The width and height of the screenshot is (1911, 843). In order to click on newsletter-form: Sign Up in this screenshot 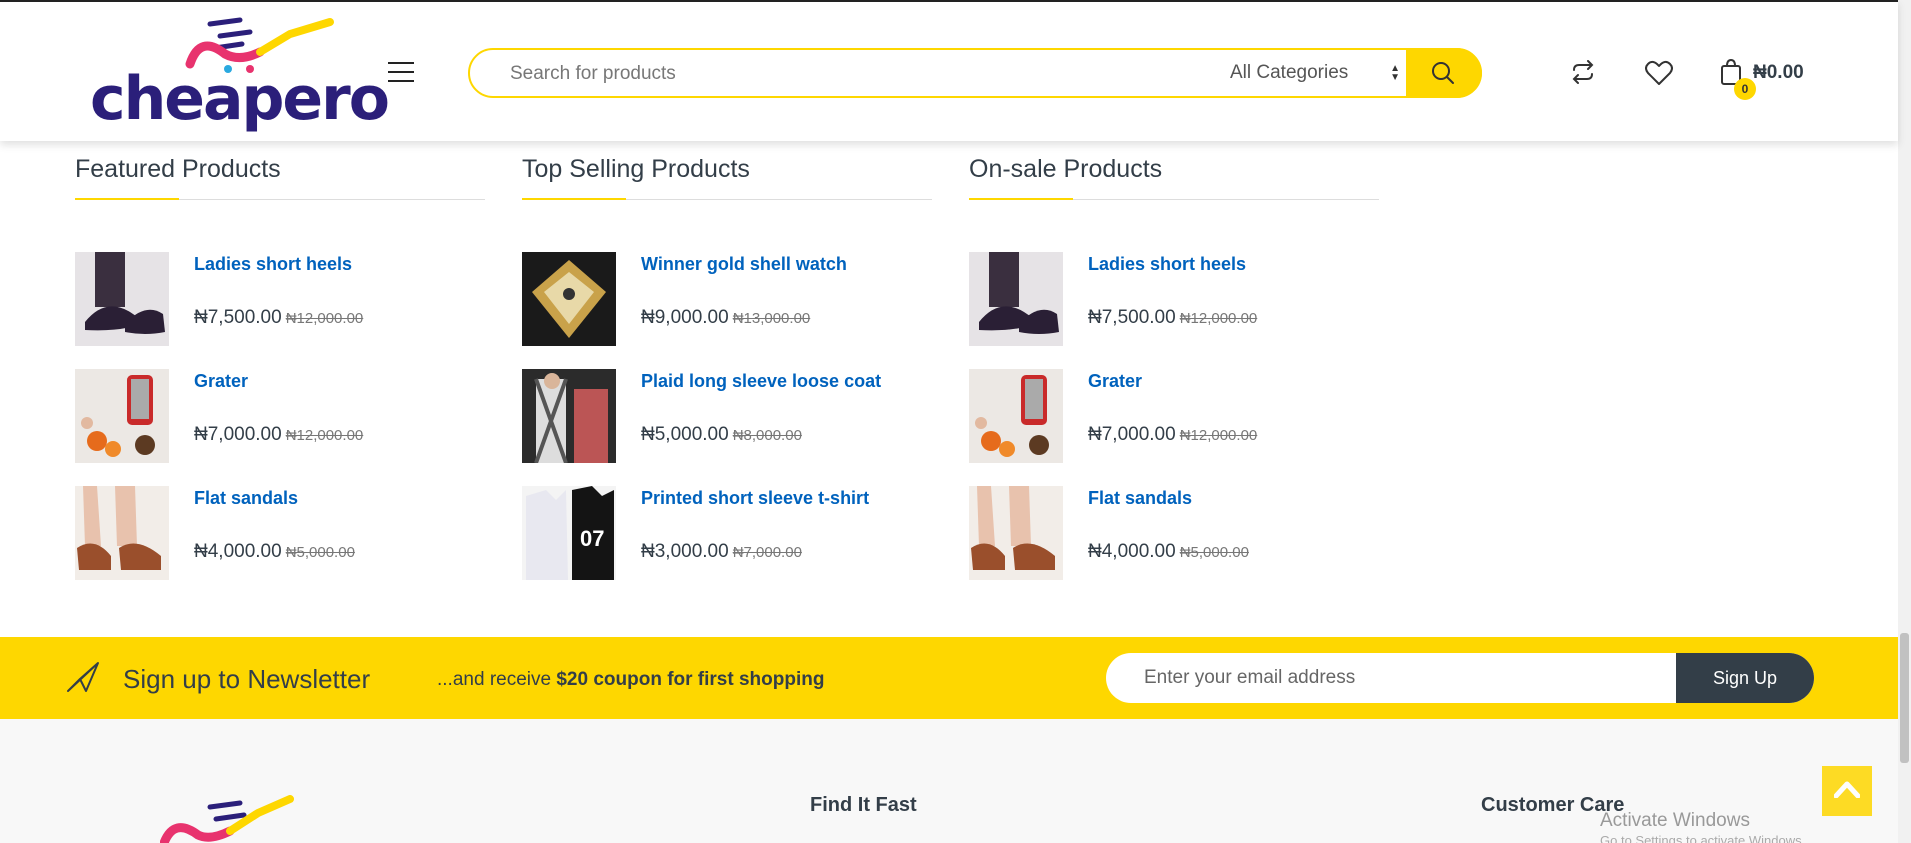, I will do `click(1460, 678)`.